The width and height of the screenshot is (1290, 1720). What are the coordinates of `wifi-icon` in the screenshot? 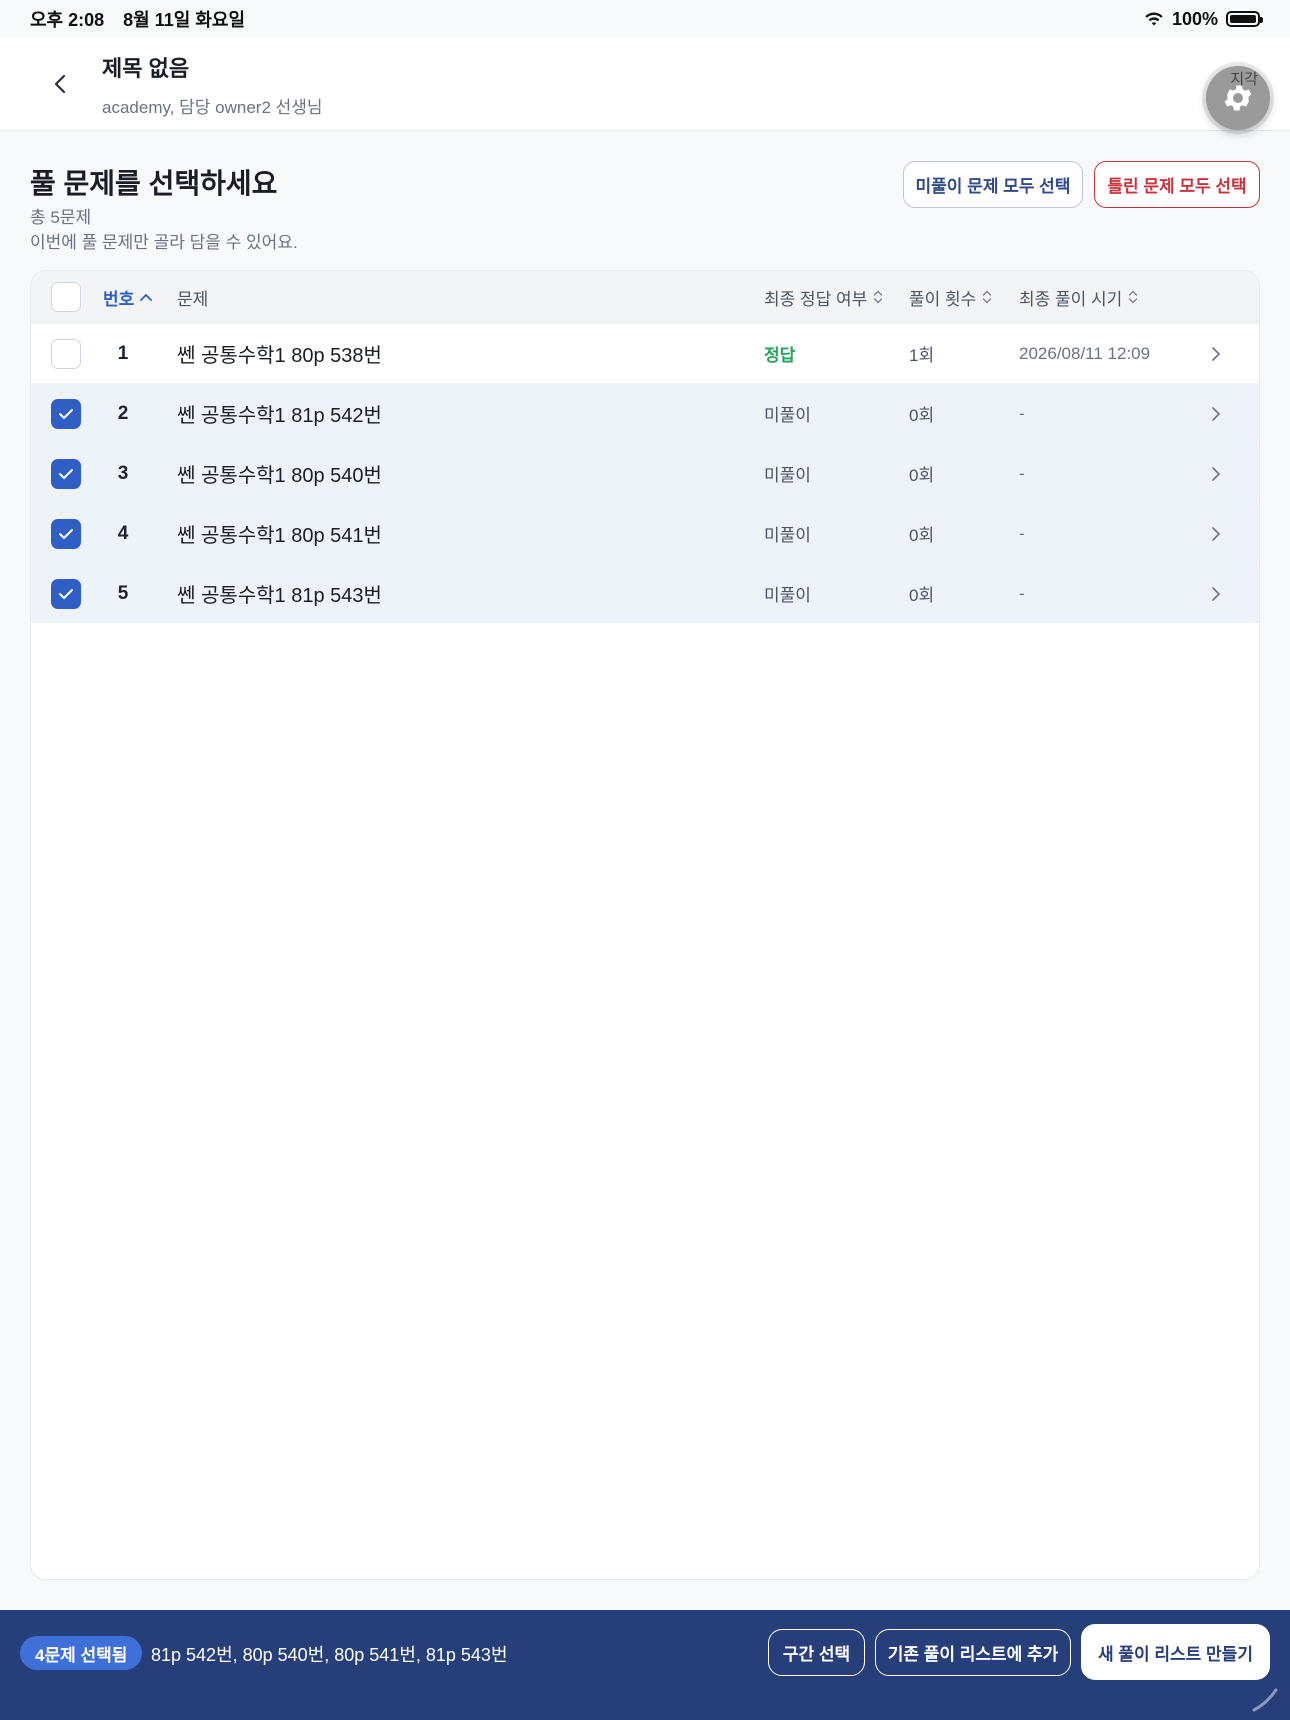 It's located at (1154, 19).